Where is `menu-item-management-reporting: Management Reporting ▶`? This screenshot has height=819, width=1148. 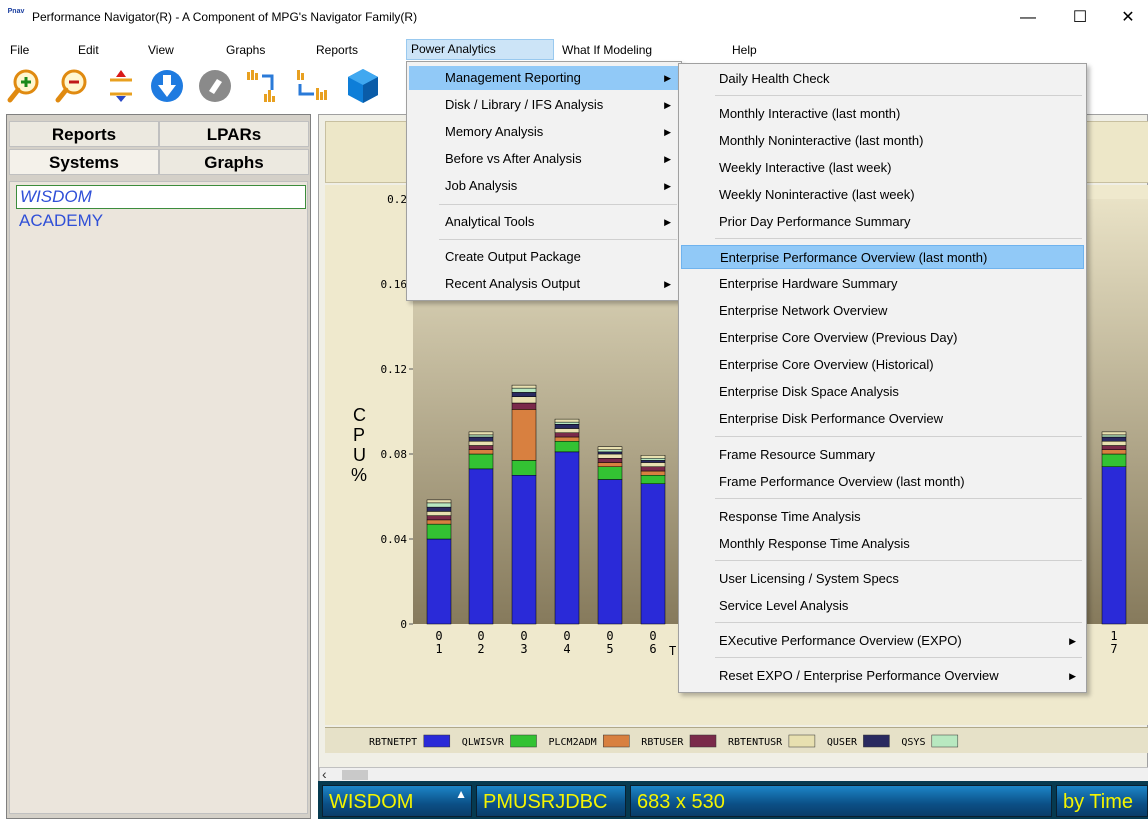 menu-item-management-reporting: Management Reporting ▶ is located at coordinates (544, 78).